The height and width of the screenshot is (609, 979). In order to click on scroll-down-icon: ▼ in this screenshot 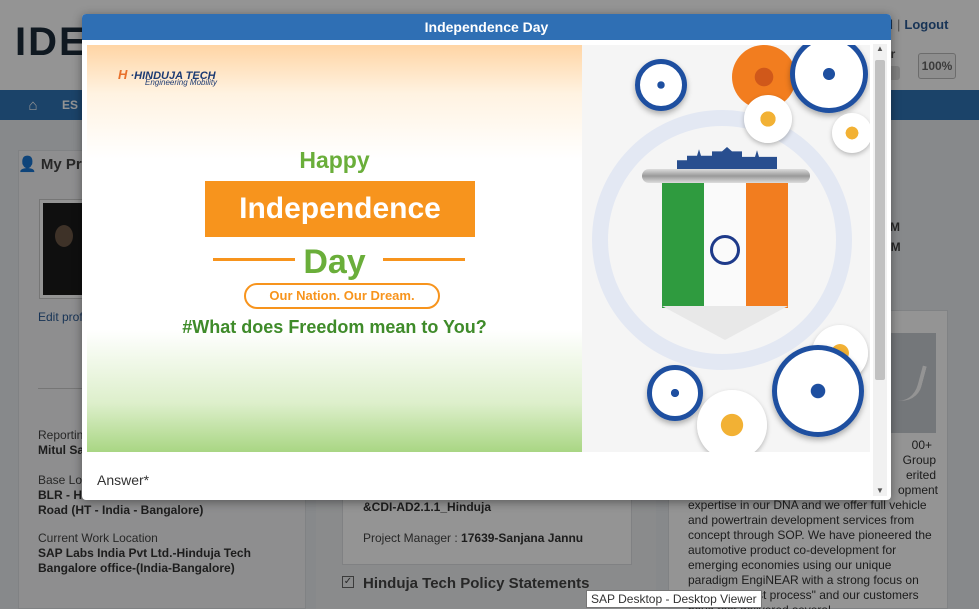, I will do `click(880, 491)`.